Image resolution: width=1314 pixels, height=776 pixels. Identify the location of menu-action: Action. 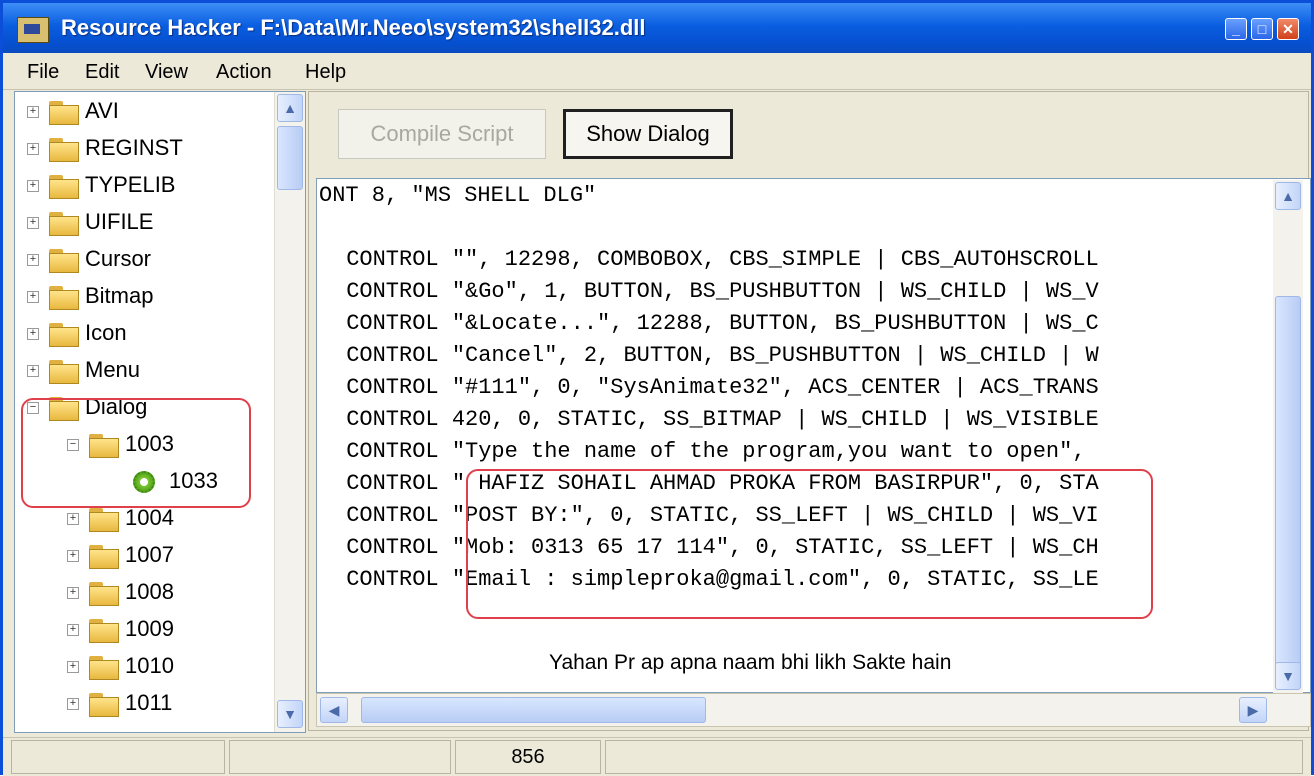
(244, 72).